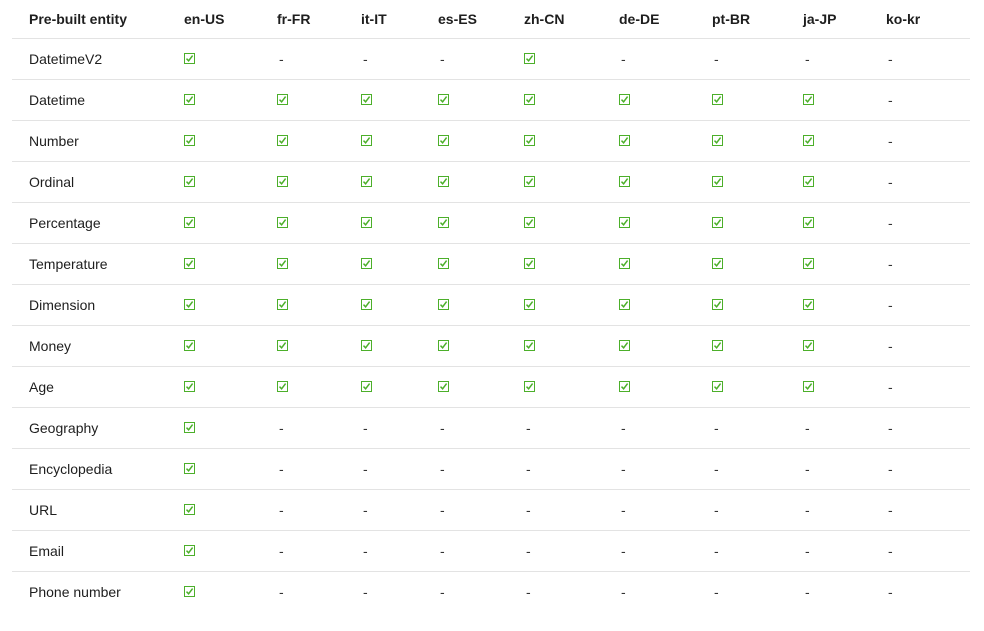 The width and height of the screenshot is (984, 631). Describe the element at coordinates (98, 510) in the screenshot. I see `entity-name-cell: URL` at that location.